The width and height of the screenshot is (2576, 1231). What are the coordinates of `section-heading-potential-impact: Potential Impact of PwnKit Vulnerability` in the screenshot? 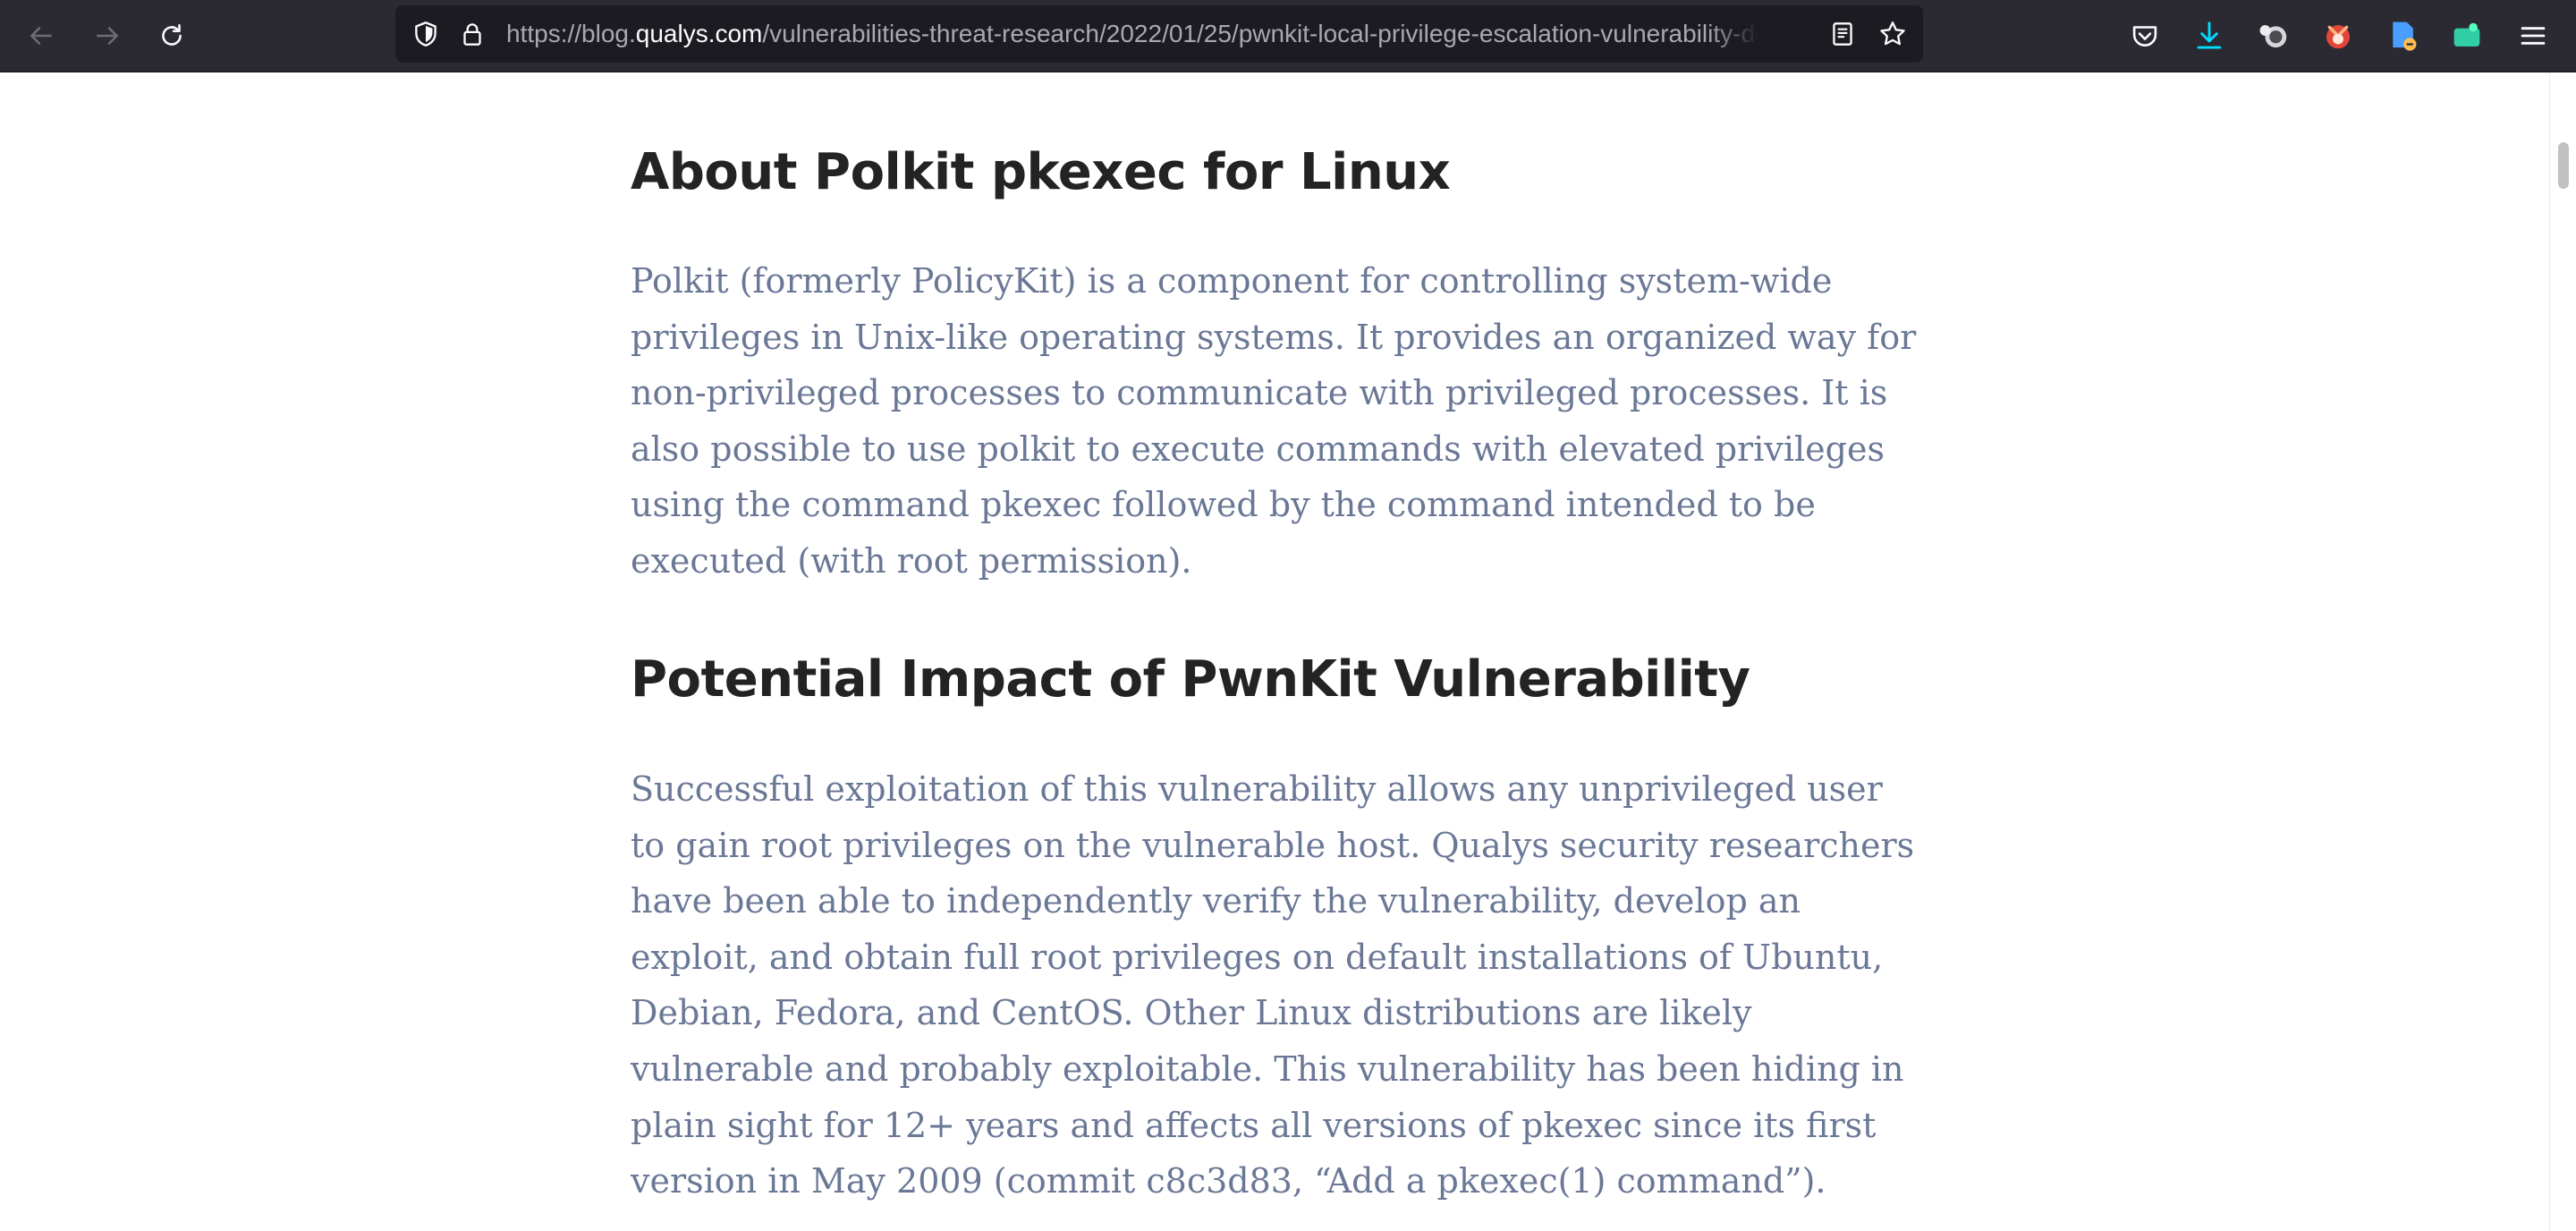 It's located at (1190, 679).